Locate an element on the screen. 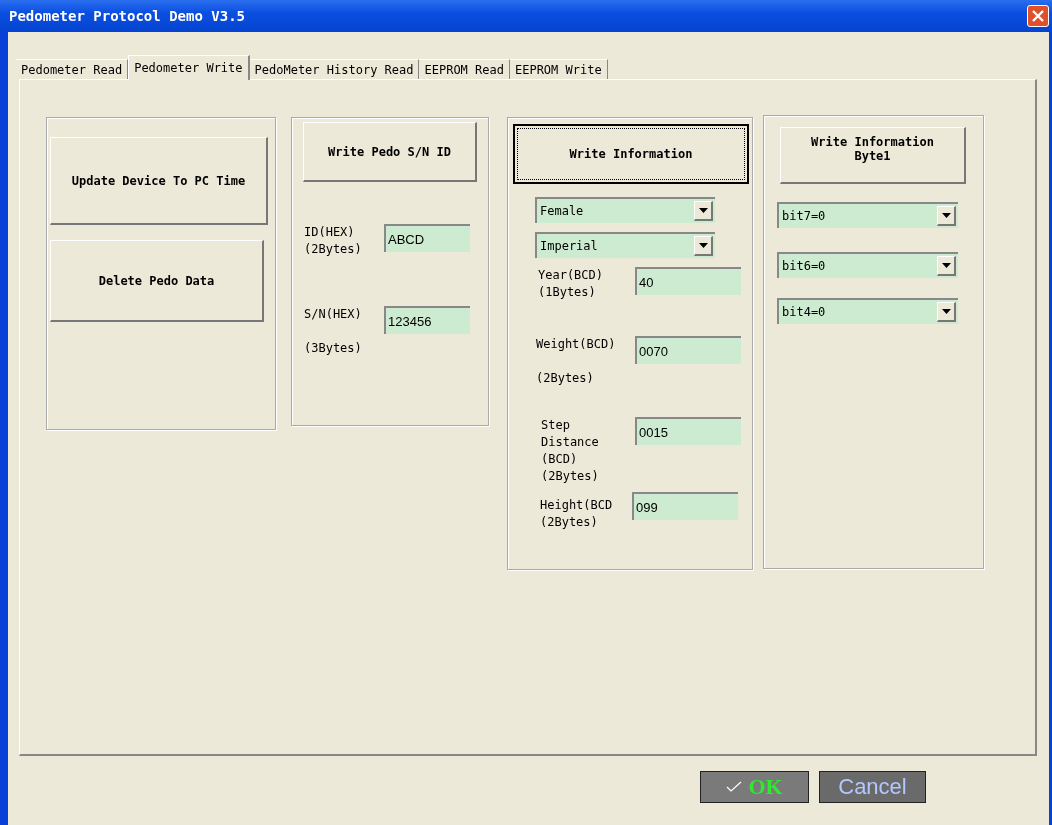  tab: EEPROM Read is located at coordinates (464, 69).